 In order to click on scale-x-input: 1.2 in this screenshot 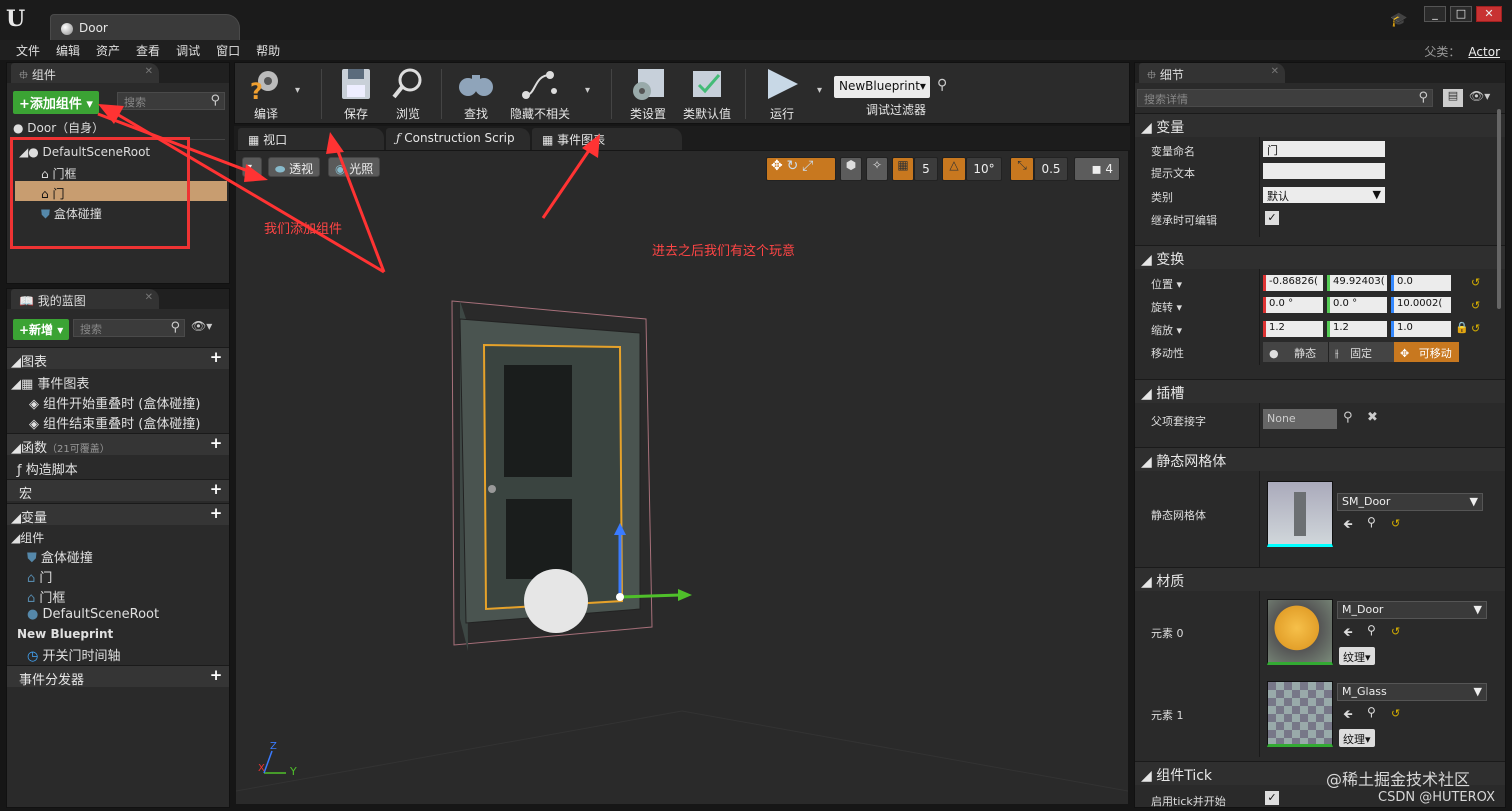, I will do `click(1293, 329)`.